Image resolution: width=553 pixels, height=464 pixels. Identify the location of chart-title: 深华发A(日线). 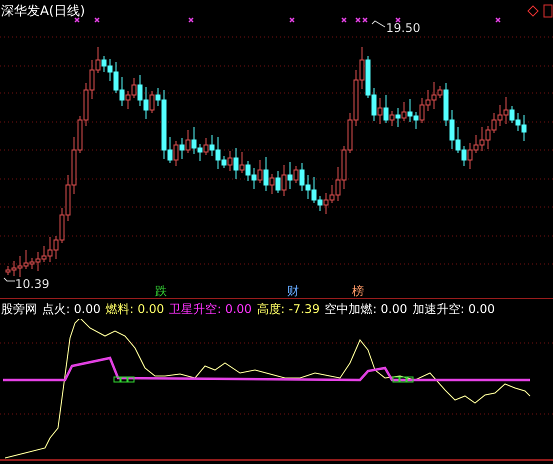
(43, 11).